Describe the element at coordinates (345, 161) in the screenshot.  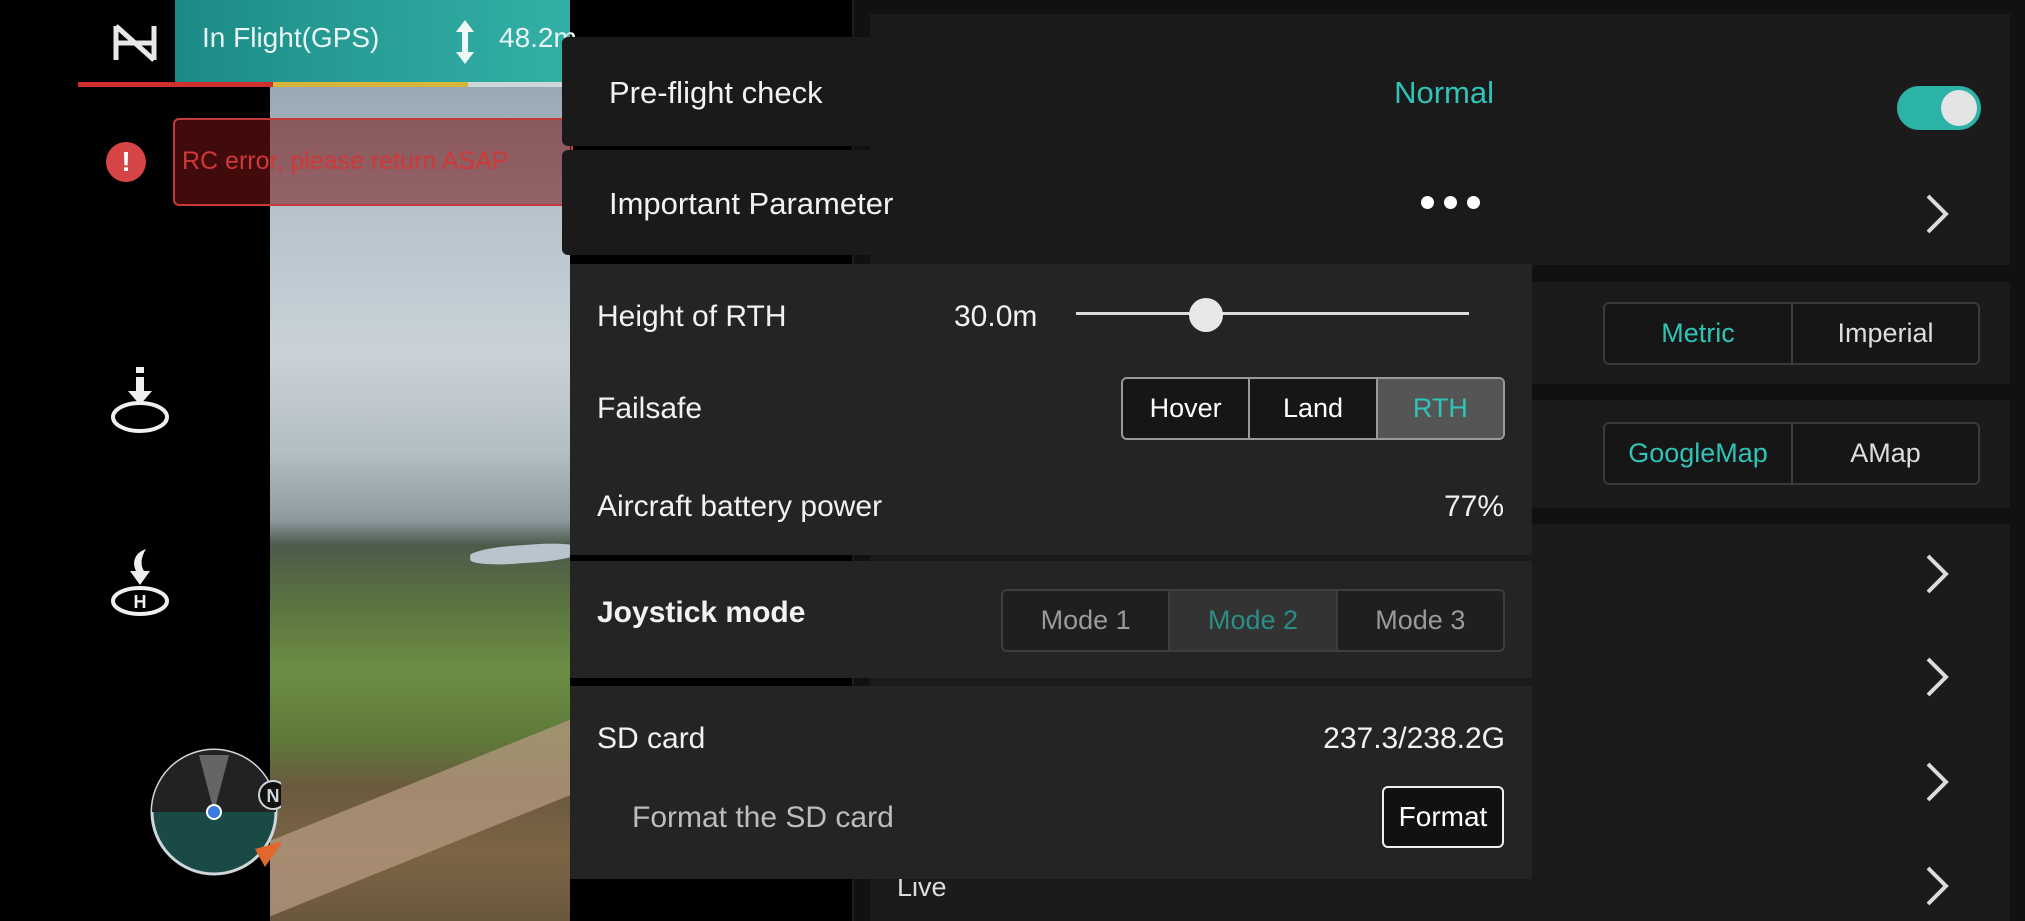
I see `warning-message: RC error, please return ASAP` at that location.